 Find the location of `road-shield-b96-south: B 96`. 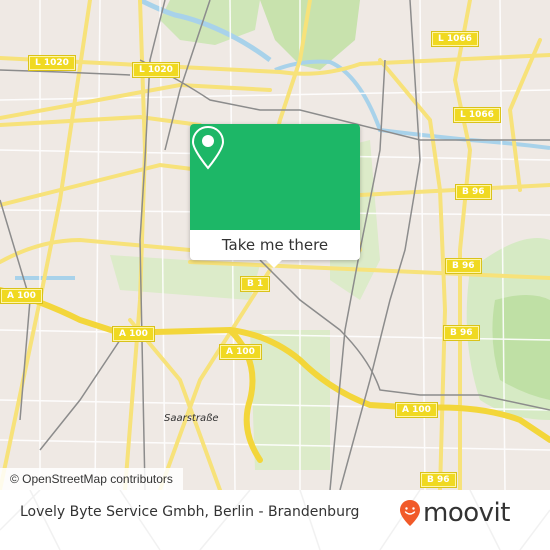

road-shield-b96-south: B 96 is located at coordinates (438, 480).